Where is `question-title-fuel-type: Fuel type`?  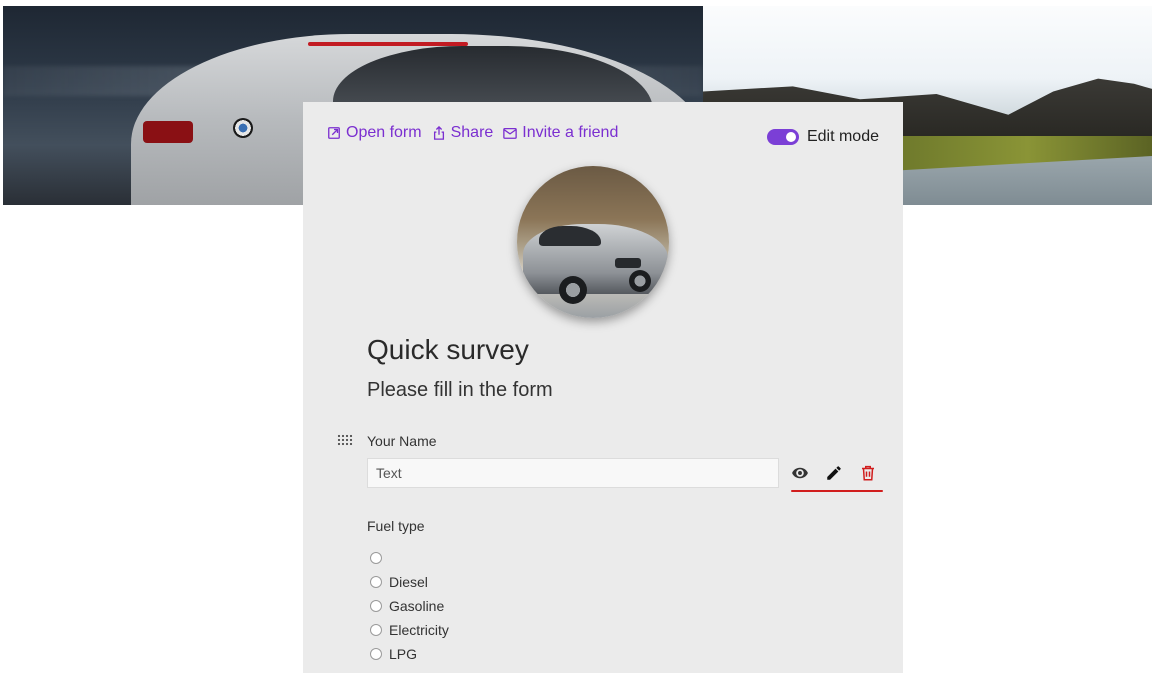
question-title-fuel-type: Fuel type is located at coordinates (396, 526).